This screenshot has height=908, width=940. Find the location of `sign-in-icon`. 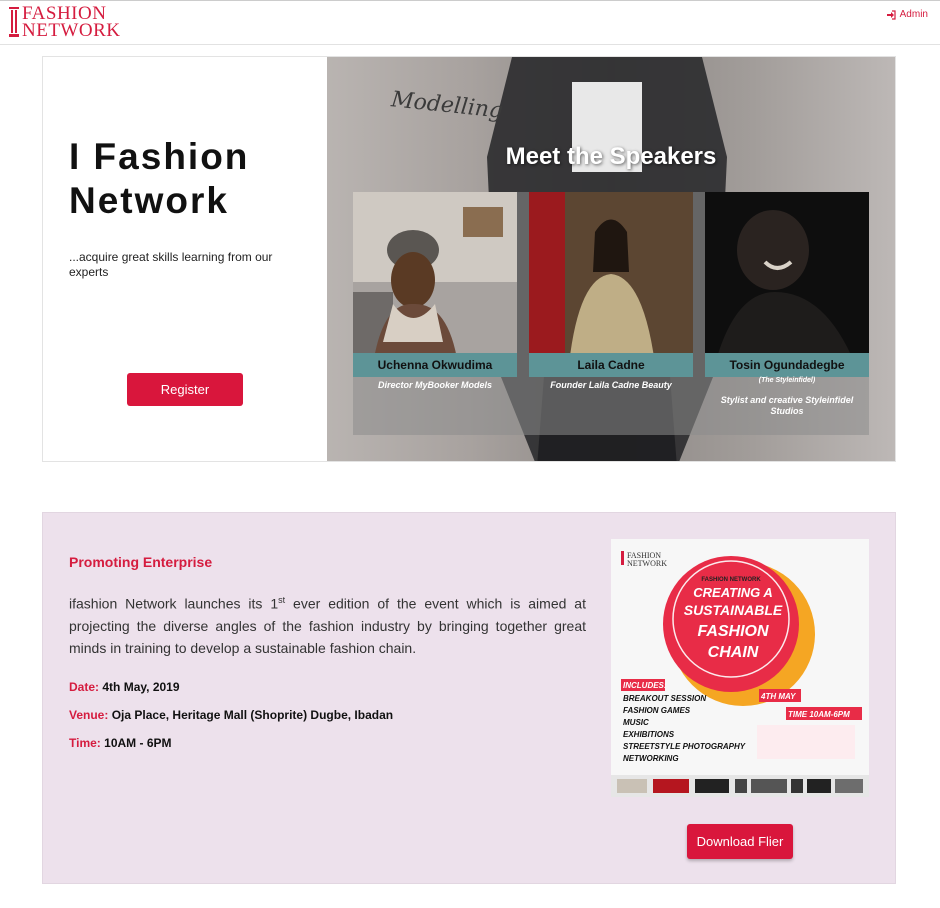

sign-in-icon is located at coordinates (891, 14).